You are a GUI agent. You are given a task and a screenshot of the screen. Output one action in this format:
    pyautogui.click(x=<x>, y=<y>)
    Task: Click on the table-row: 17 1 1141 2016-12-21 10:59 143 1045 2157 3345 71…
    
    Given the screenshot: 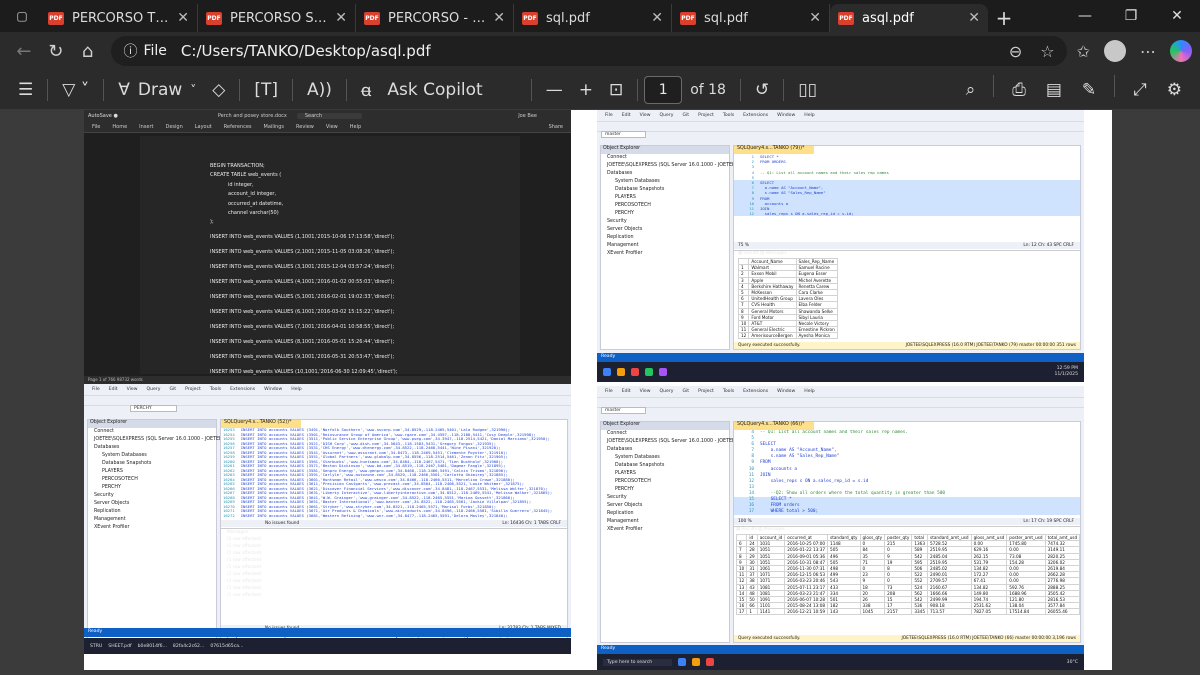 What is the action you would take?
    pyautogui.click(x=907, y=612)
    